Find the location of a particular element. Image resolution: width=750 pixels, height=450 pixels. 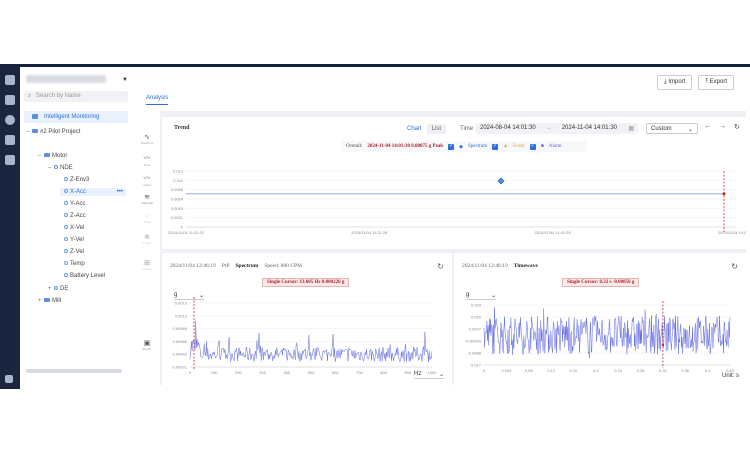

dashboard-icon is located at coordinates (10, 100).